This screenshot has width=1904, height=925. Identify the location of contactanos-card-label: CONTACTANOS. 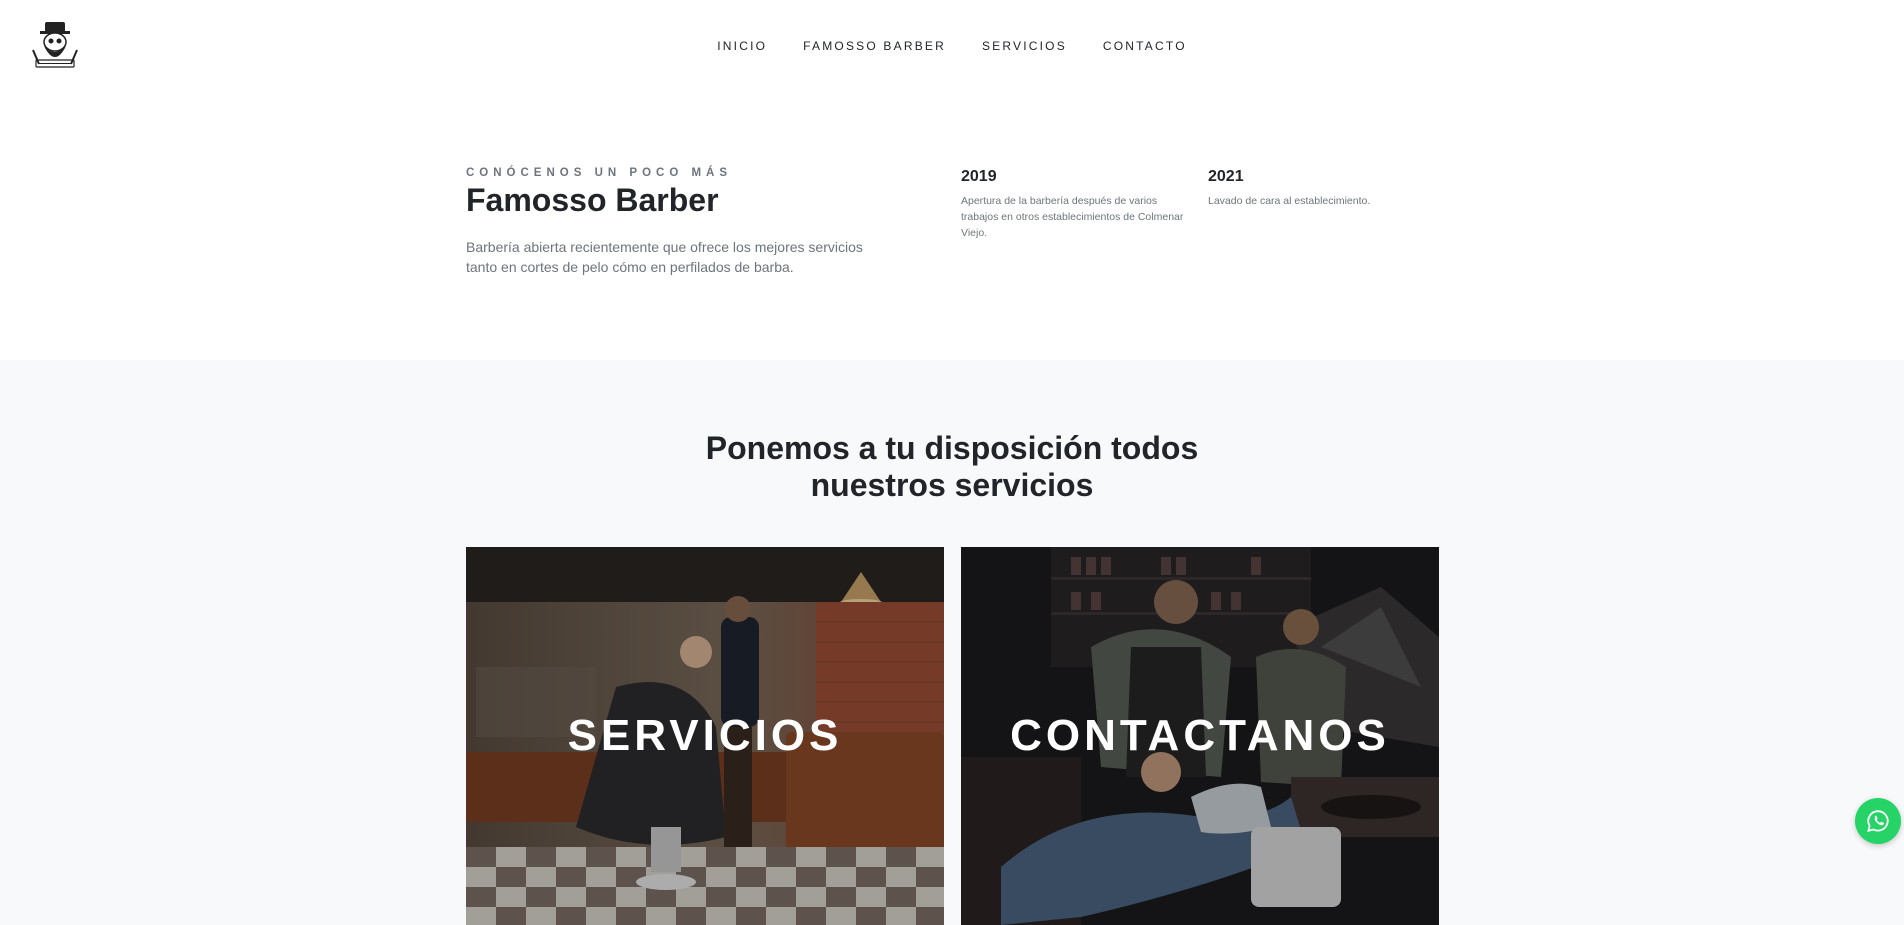
(1200, 735).